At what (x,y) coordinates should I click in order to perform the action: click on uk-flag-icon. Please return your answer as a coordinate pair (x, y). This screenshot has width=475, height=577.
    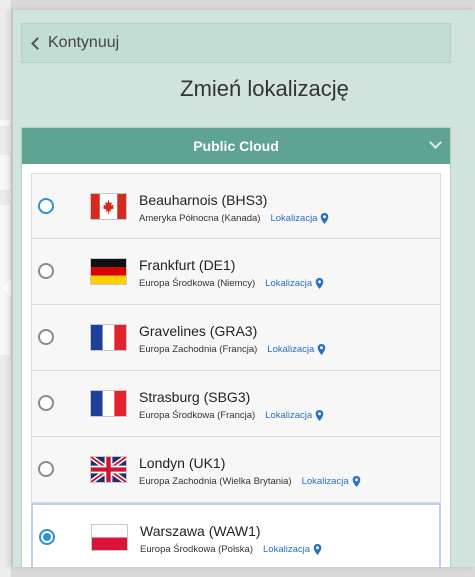
    Looking at the image, I should click on (108, 469).